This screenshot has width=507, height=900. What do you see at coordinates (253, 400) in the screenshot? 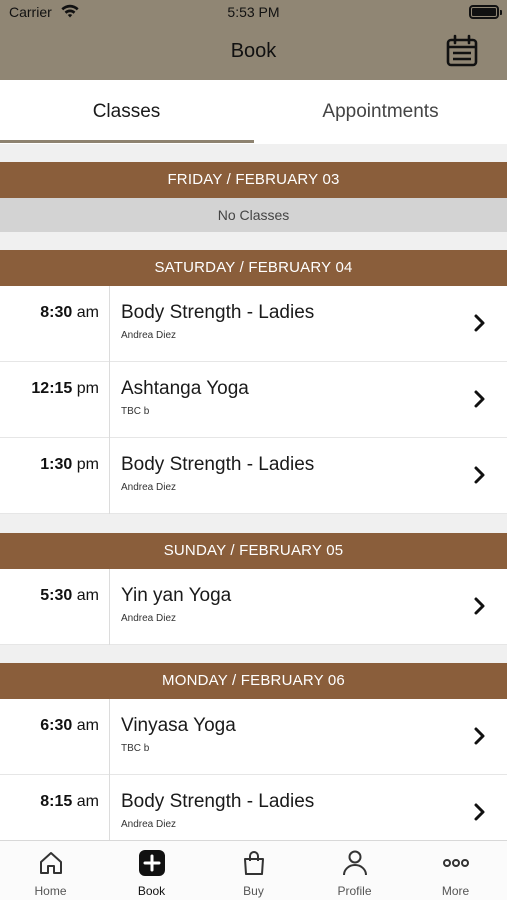
I see `class-row: 12:15 pm Ashtanga Yoga TBC b` at bounding box center [253, 400].